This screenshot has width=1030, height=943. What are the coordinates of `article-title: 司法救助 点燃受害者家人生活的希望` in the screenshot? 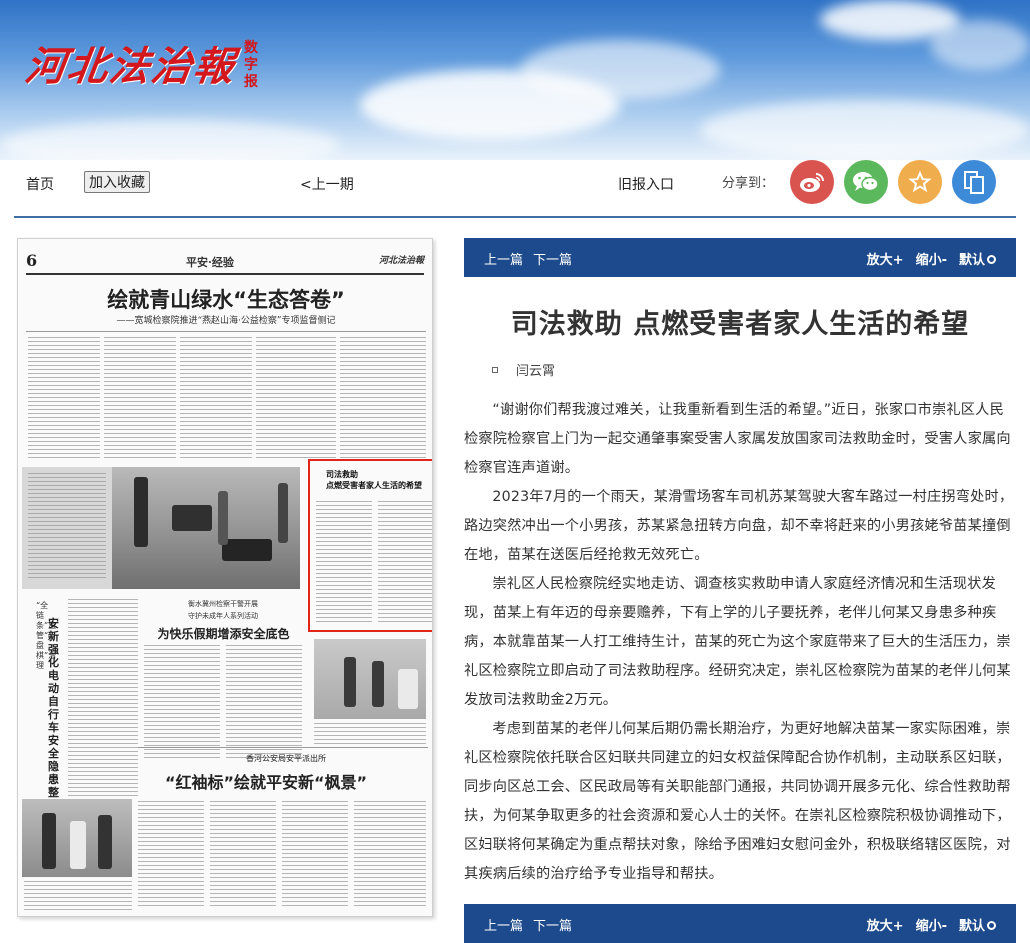 It's located at (740, 324).